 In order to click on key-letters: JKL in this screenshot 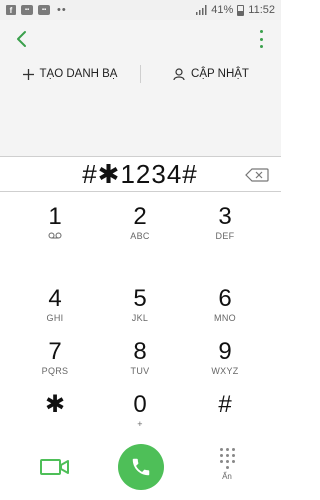, I will do `click(140, 318)`.